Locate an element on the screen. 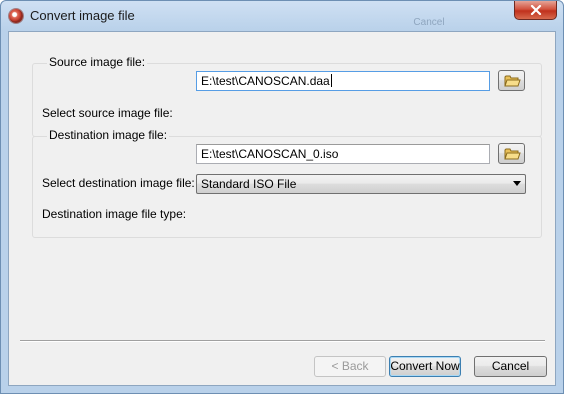  back-button: < Back is located at coordinates (350, 366).